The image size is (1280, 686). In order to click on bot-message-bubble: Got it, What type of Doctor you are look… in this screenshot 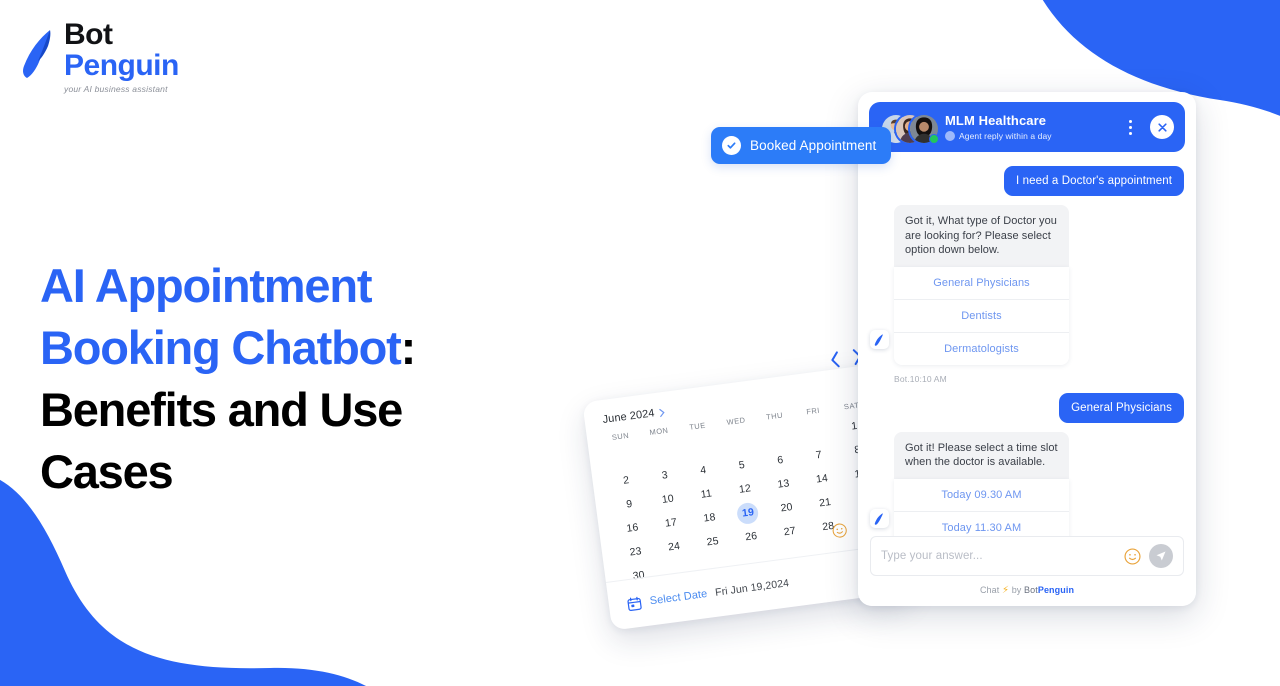, I will do `click(981, 236)`.